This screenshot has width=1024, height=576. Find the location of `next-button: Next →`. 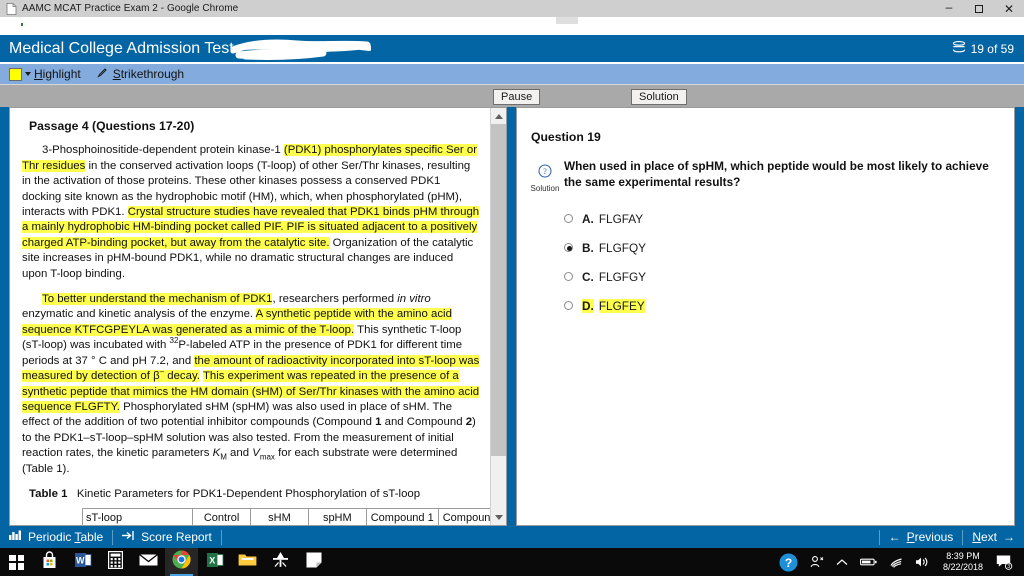

next-button: Next → is located at coordinates (993, 537).